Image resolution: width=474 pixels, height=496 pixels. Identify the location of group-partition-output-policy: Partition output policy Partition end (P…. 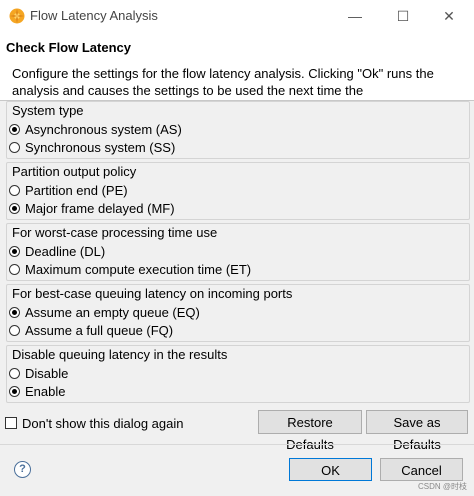
(238, 191).